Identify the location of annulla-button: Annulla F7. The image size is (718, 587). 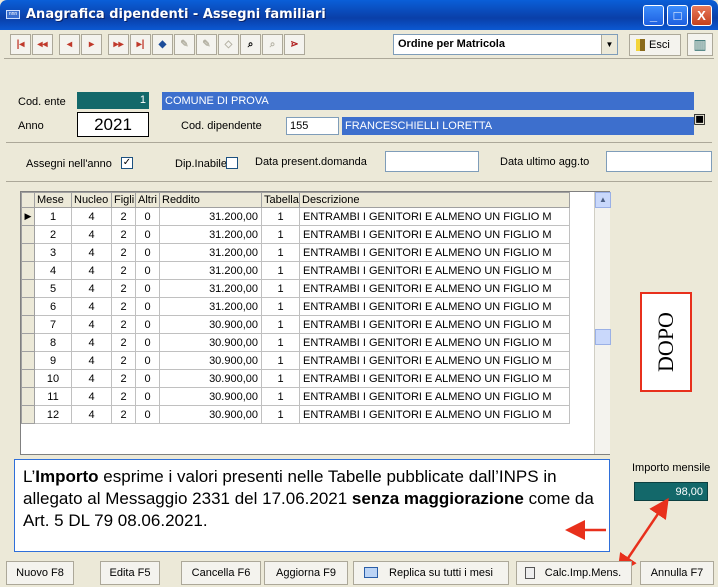
(677, 573).